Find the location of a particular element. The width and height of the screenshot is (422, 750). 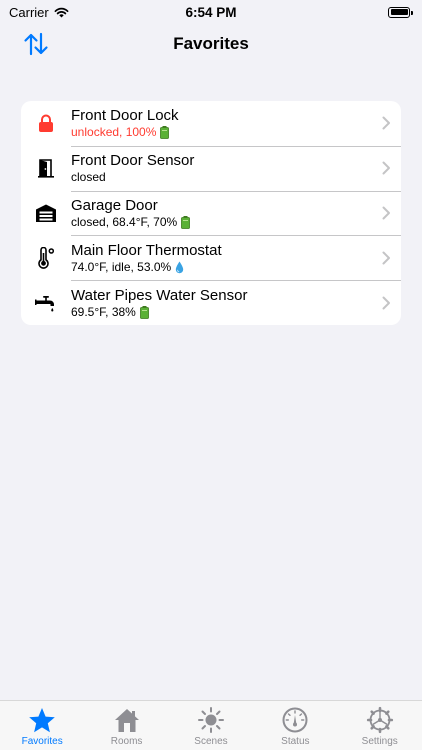

tab-label: Settings is located at coordinates (379, 741).